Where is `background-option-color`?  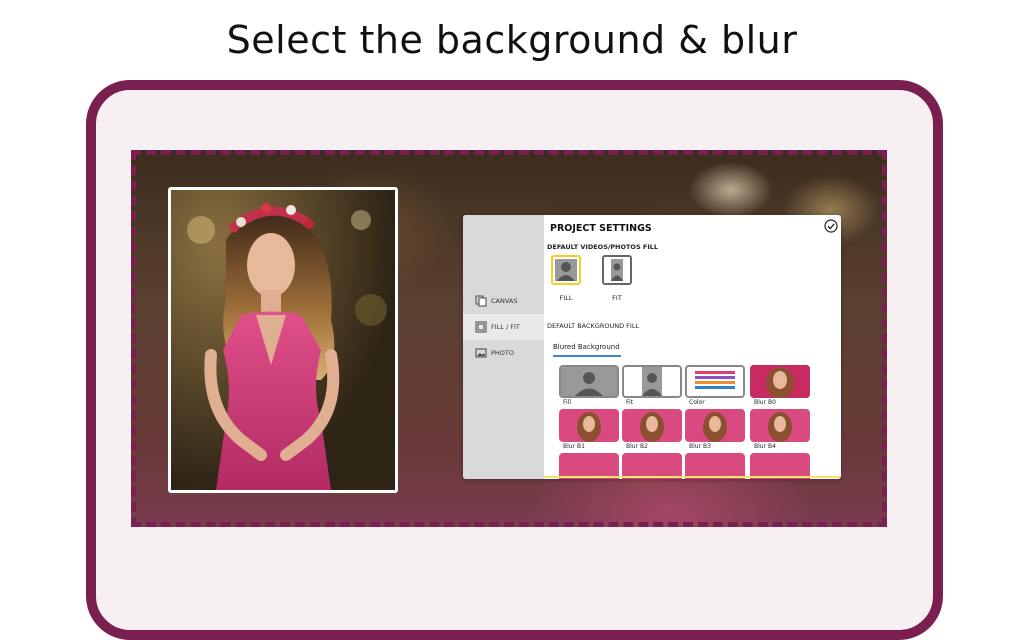 background-option-color is located at coordinates (715, 381).